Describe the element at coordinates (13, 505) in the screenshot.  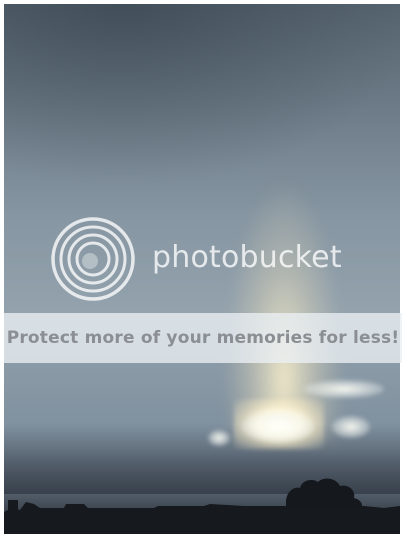
I see `chimney` at that location.